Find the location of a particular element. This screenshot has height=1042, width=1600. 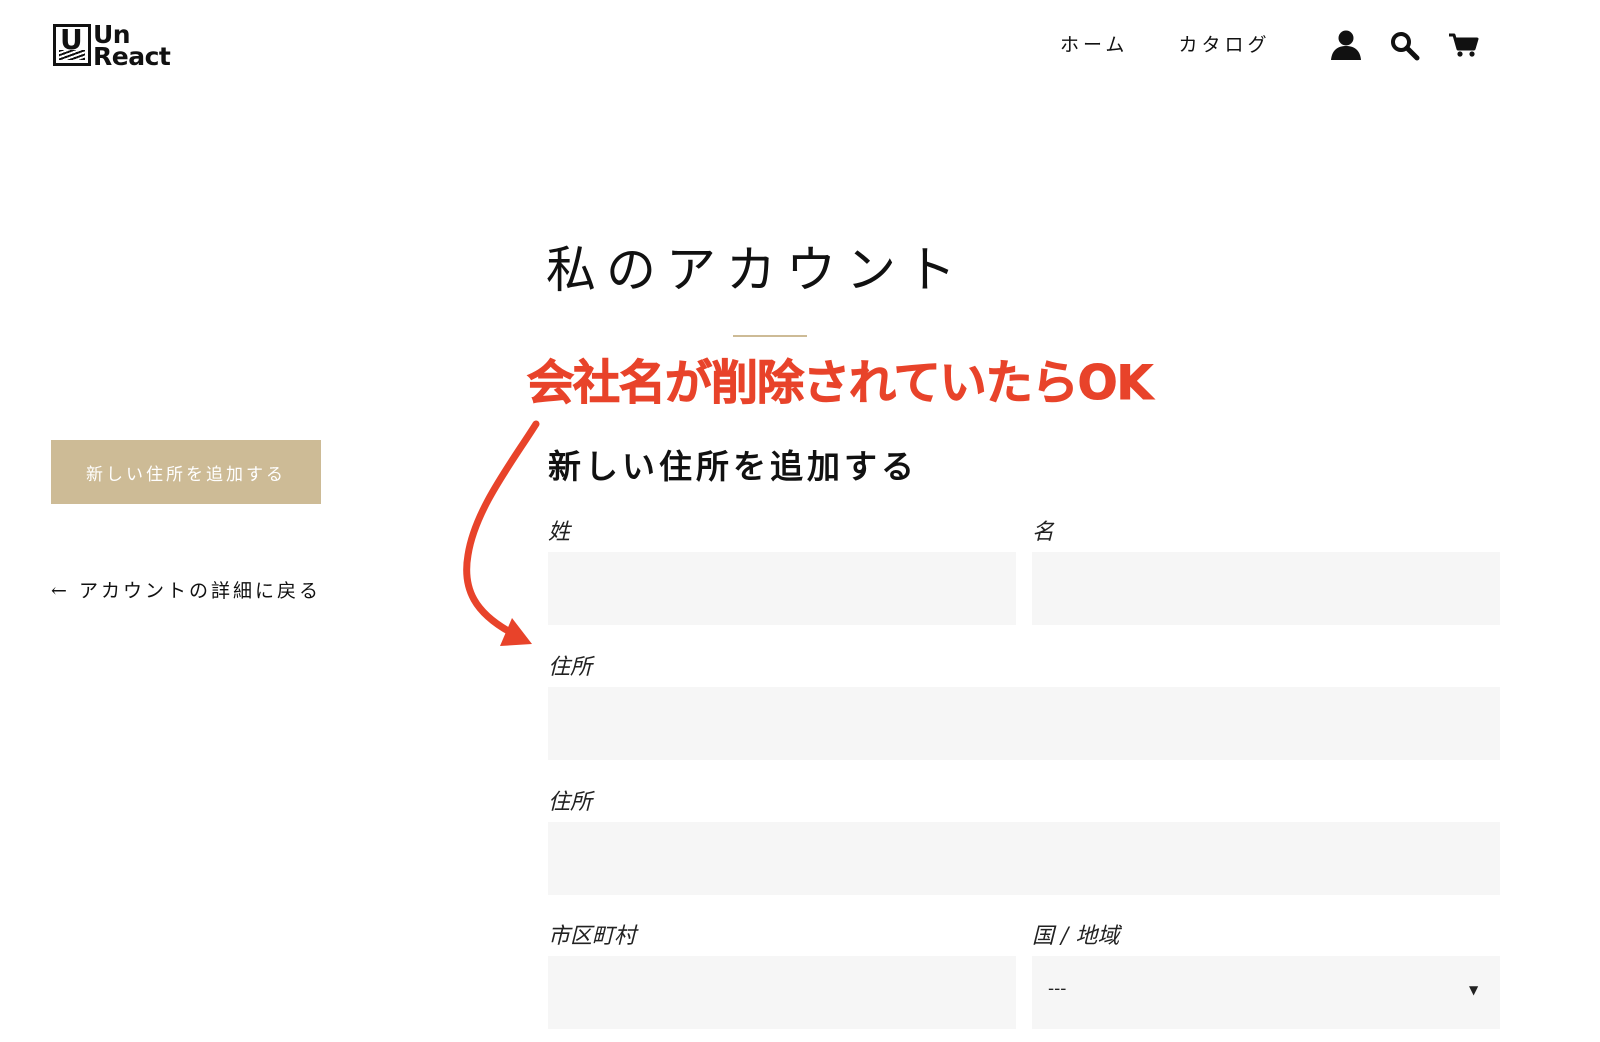

logo-text: Un React is located at coordinates (132, 46).